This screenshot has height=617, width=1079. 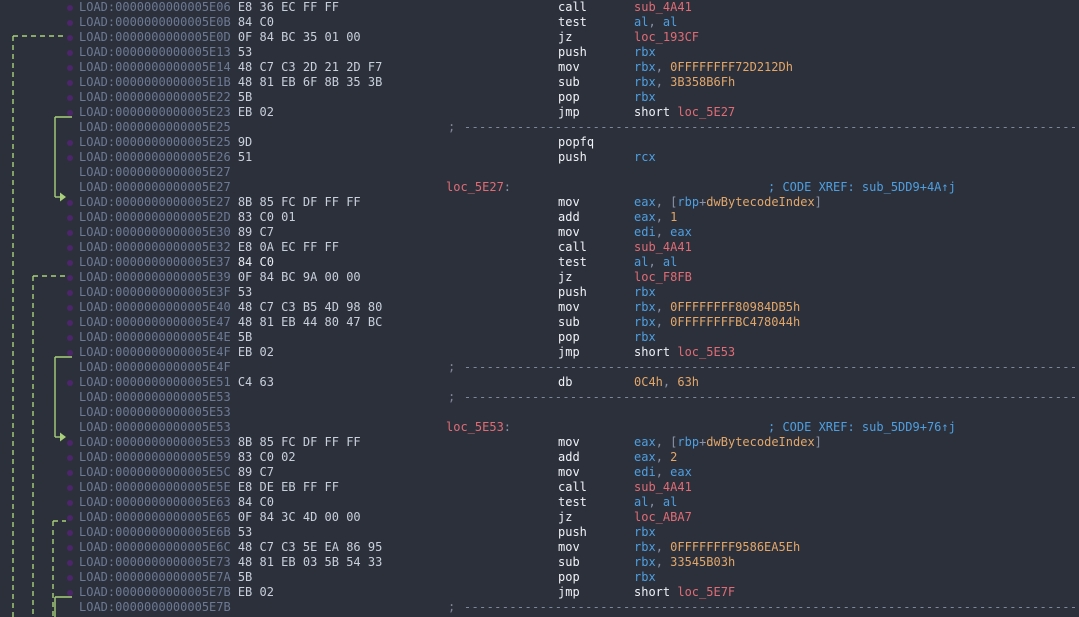 I want to click on instruction-operands: loc_F8FB, so click(x=663, y=277).